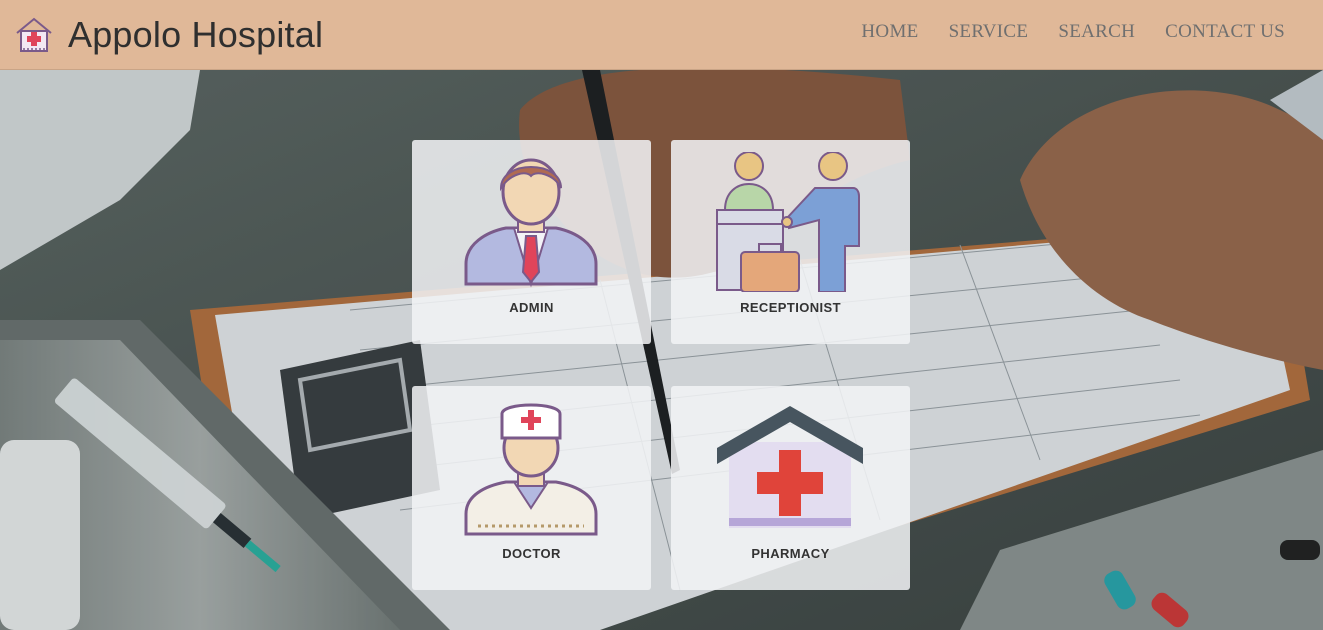  Describe the element at coordinates (788, 222) in the screenshot. I see `receptionist-desk-icon` at that location.